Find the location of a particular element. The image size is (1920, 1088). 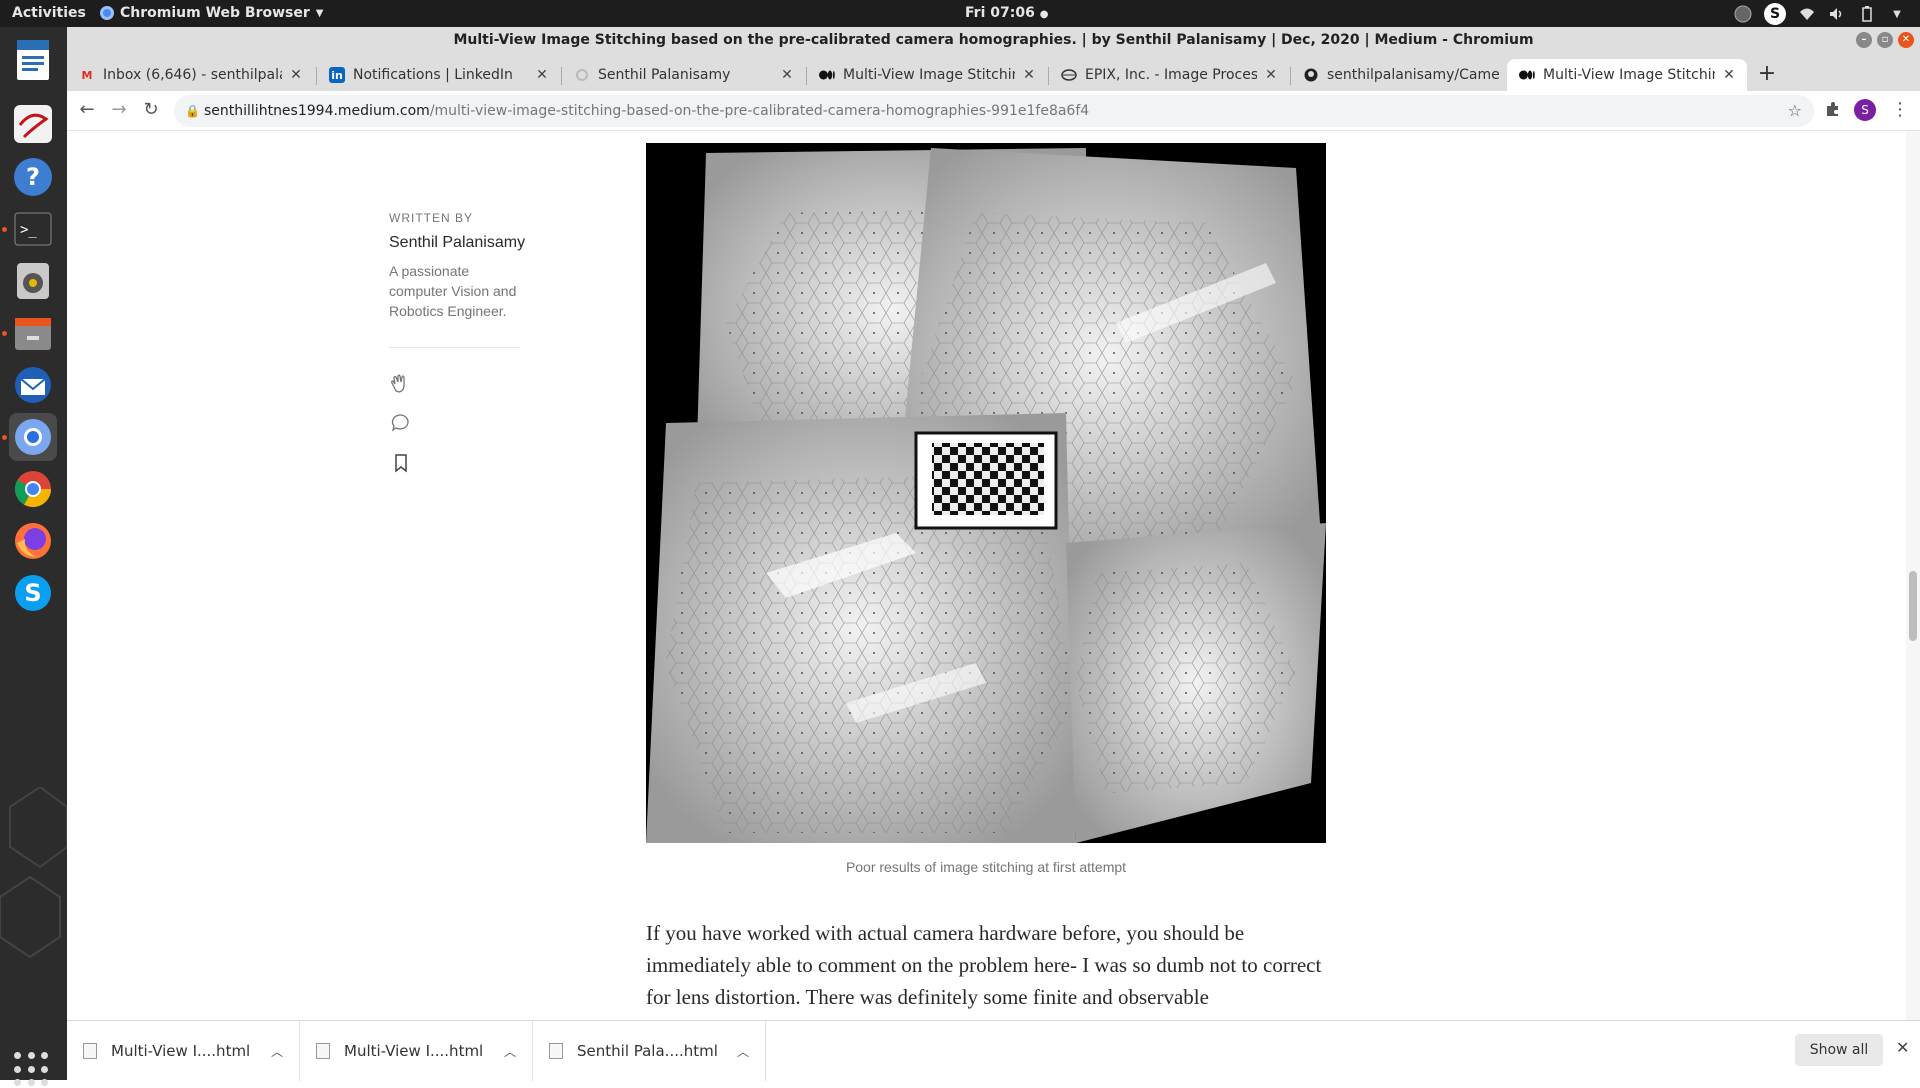

back-button: ← is located at coordinates (87, 111).